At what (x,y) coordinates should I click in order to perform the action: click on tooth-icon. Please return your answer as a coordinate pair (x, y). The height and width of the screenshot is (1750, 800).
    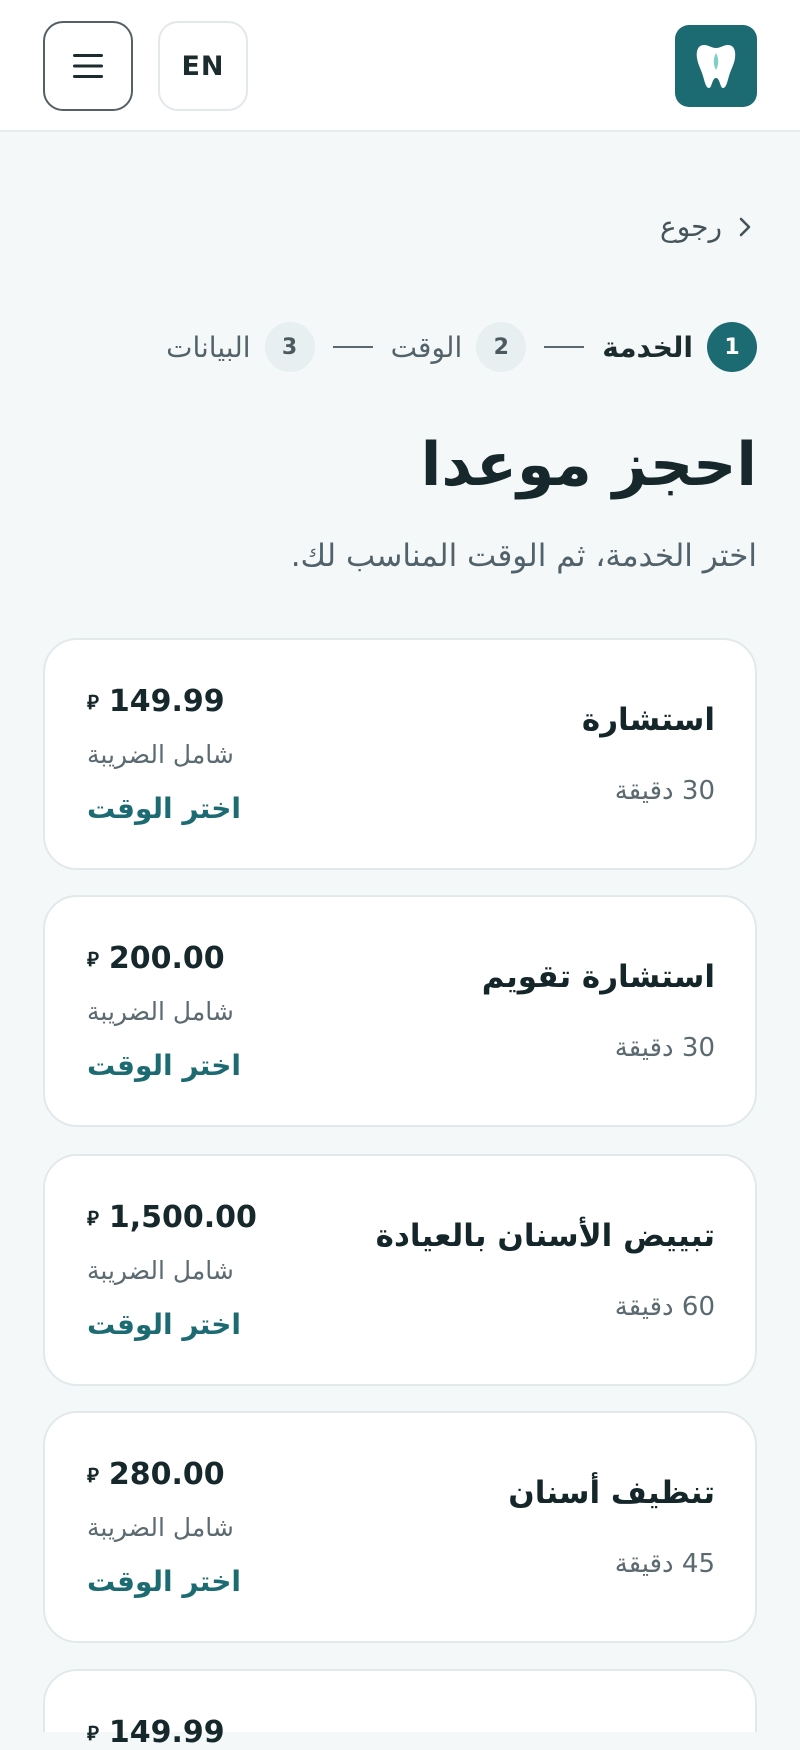
    Looking at the image, I should click on (716, 66).